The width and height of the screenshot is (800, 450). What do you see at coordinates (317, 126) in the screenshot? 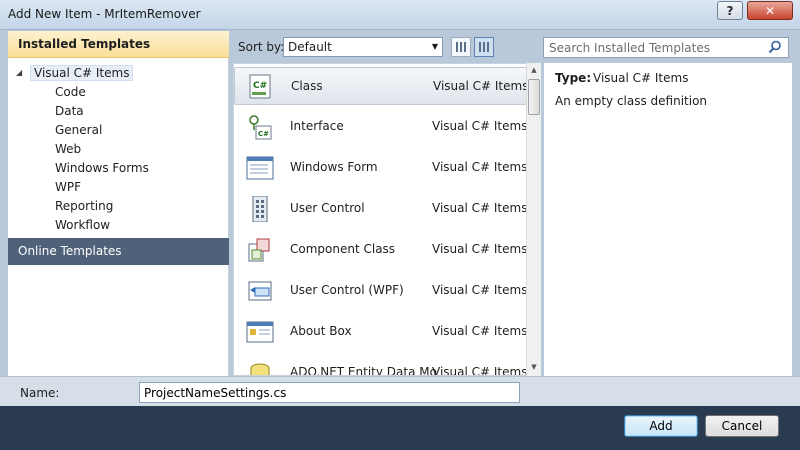
I see `template-name: Interface` at bounding box center [317, 126].